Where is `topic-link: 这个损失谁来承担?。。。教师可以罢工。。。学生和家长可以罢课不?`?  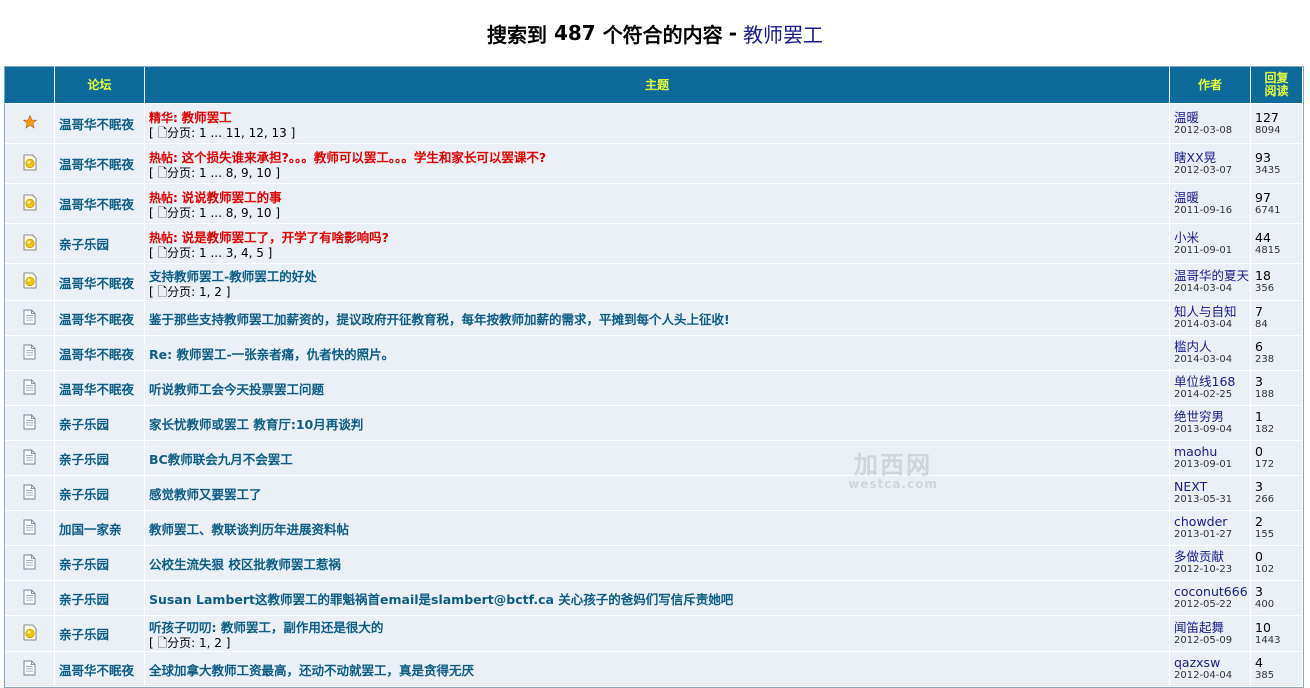
topic-link: 这个损失谁来承担?。。。教师可以罢工。。。学生和家长可以罢课不? is located at coordinates (364, 157).